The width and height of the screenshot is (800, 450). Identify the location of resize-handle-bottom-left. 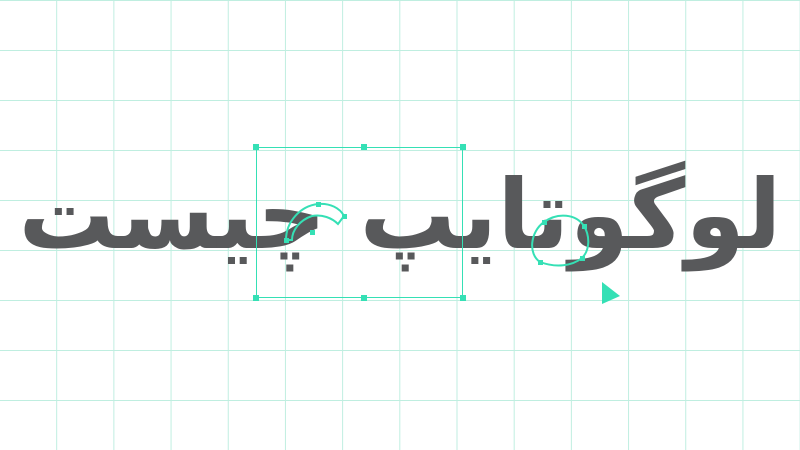
(256, 298).